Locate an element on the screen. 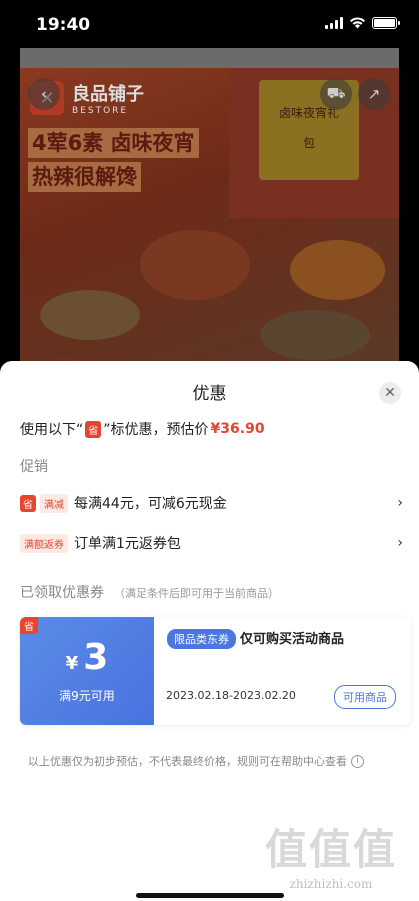 This screenshot has height=901, width=419. promo-text: 每满44元，可减6元现金 is located at coordinates (150, 504).